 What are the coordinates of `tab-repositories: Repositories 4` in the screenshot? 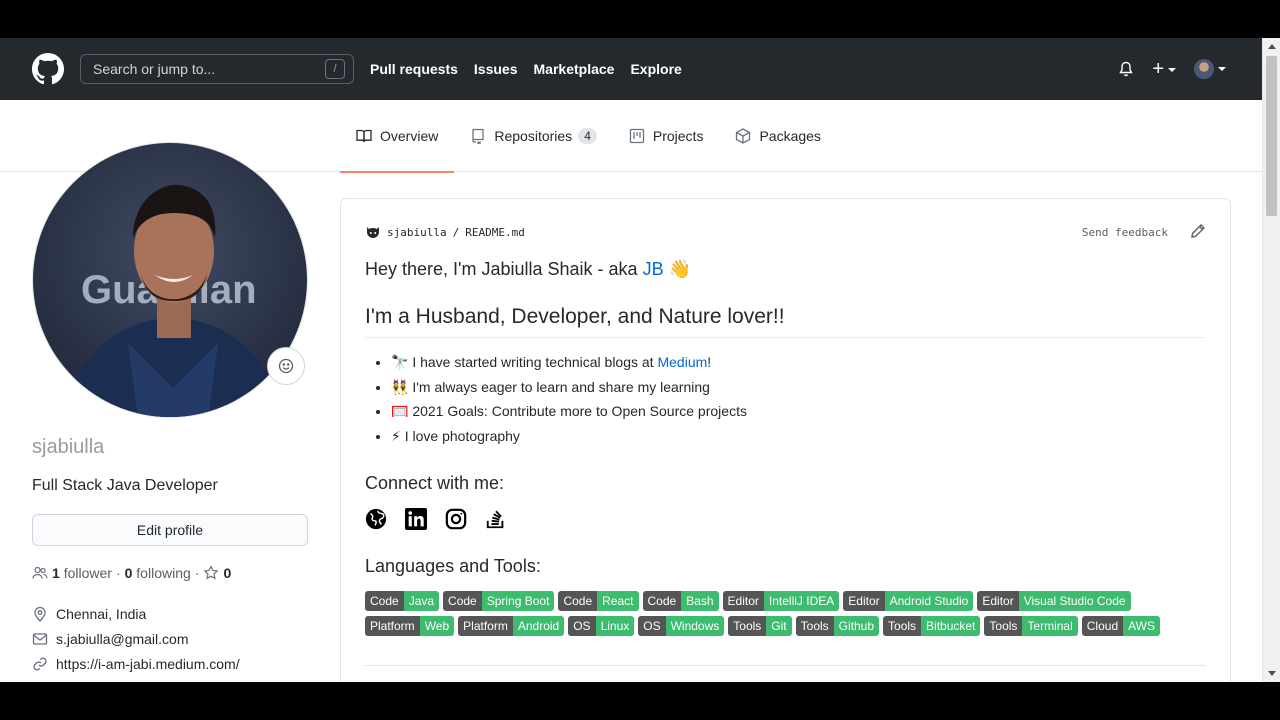 It's located at (533, 136).